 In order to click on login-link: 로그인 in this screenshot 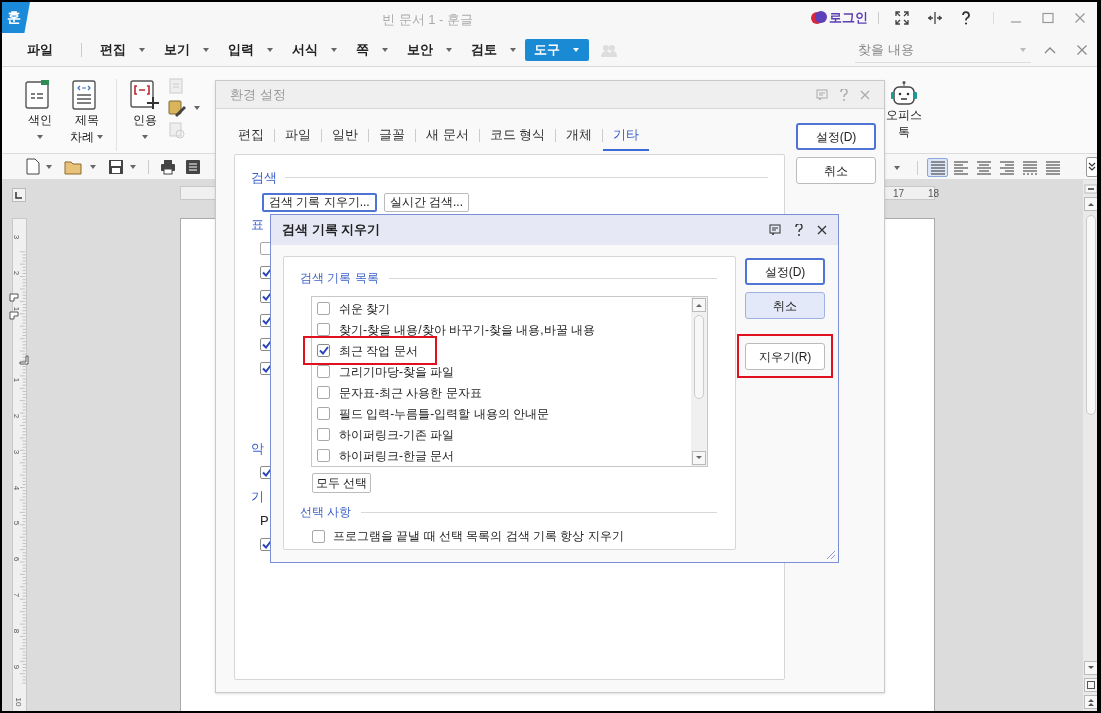, I will do `click(848, 17)`.